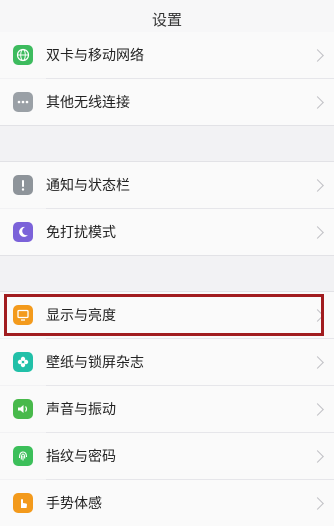  I want to click on settings-item-do-not-disturb: 免打扰模式, so click(167, 232).